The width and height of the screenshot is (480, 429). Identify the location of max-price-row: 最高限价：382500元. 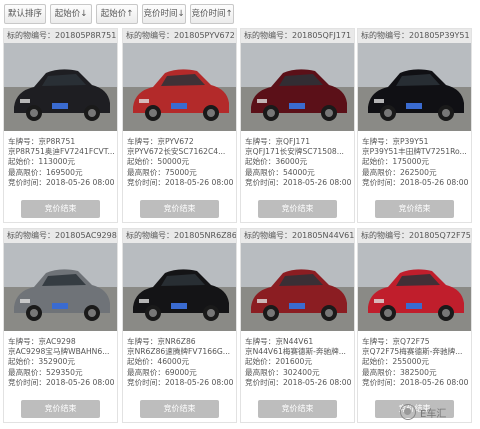
(399, 372).